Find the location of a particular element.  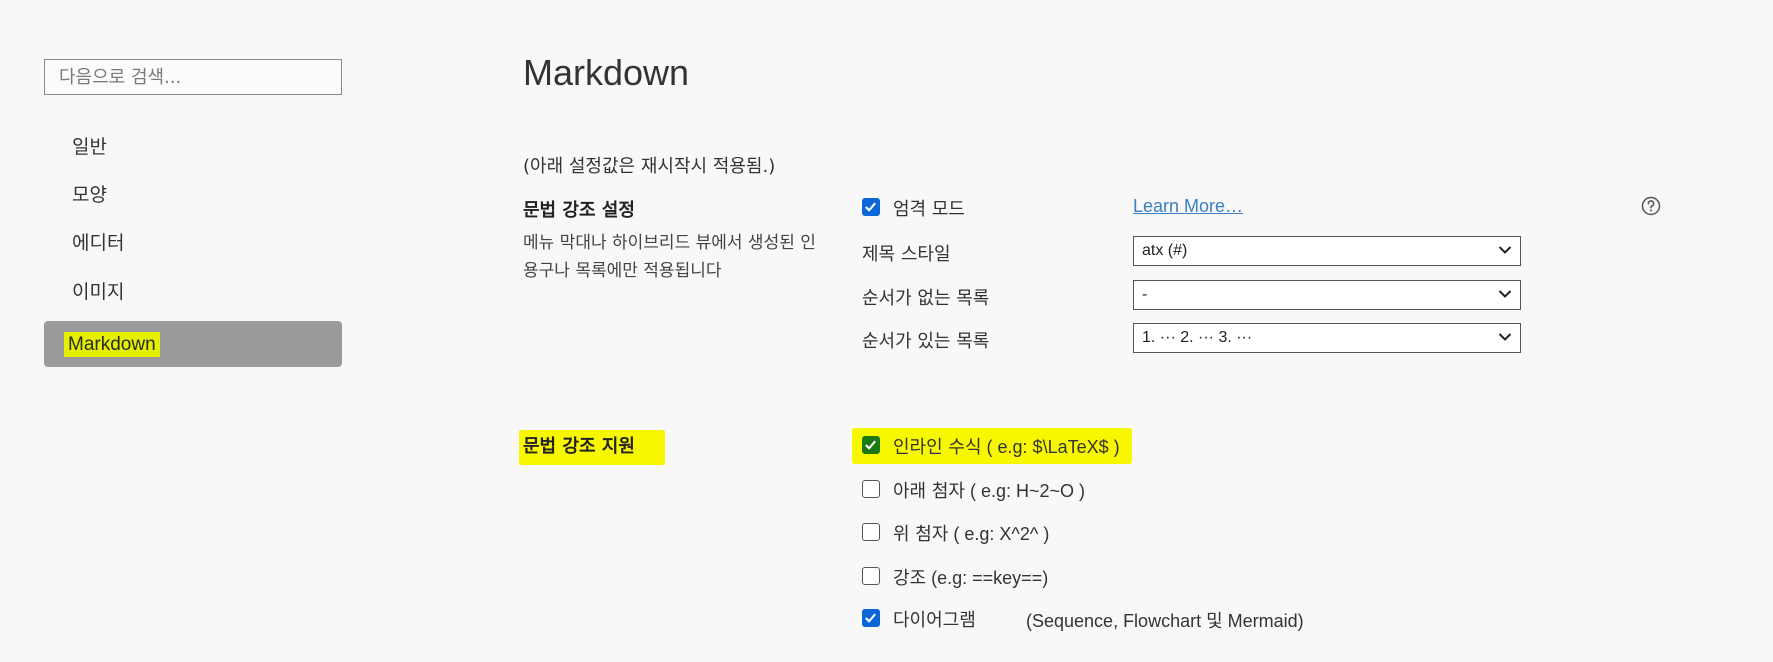

sidebar-item-editor: 에디터 is located at coordinates (193, 243).